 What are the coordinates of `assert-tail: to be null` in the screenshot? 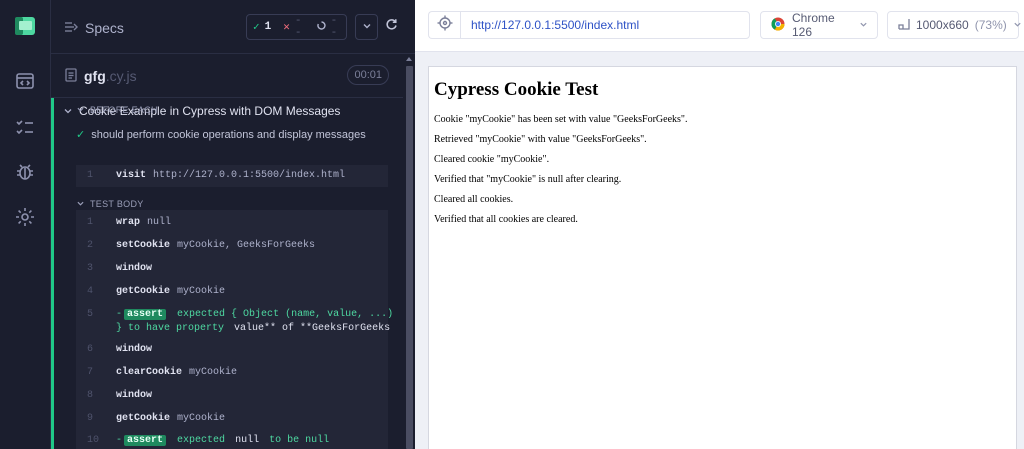 It's located at (299, 440).